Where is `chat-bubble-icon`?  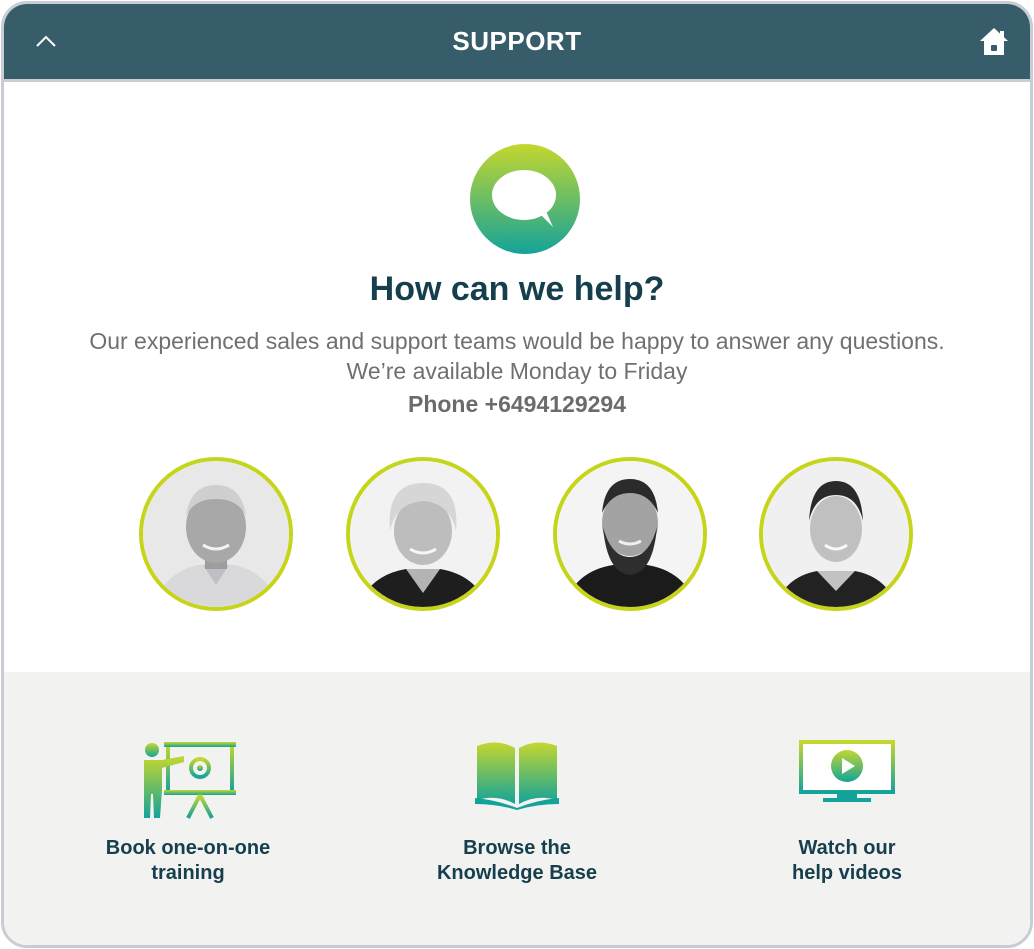 chat-bubble-icon is located at coordinates (525, 199).